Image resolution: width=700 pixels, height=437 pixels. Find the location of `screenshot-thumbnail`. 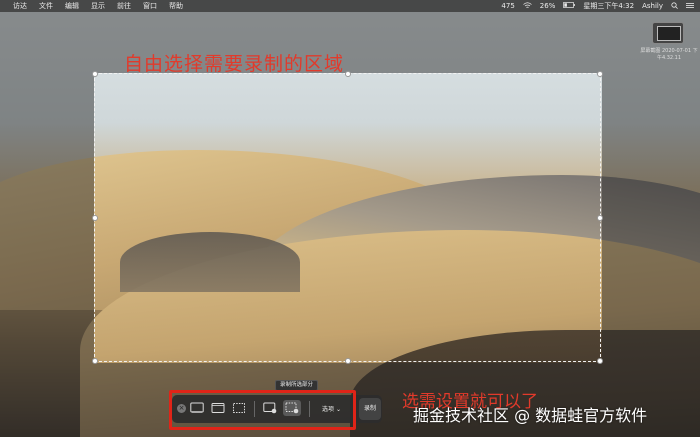

screenshot-thumbnail is located at coordinates (668, 33).